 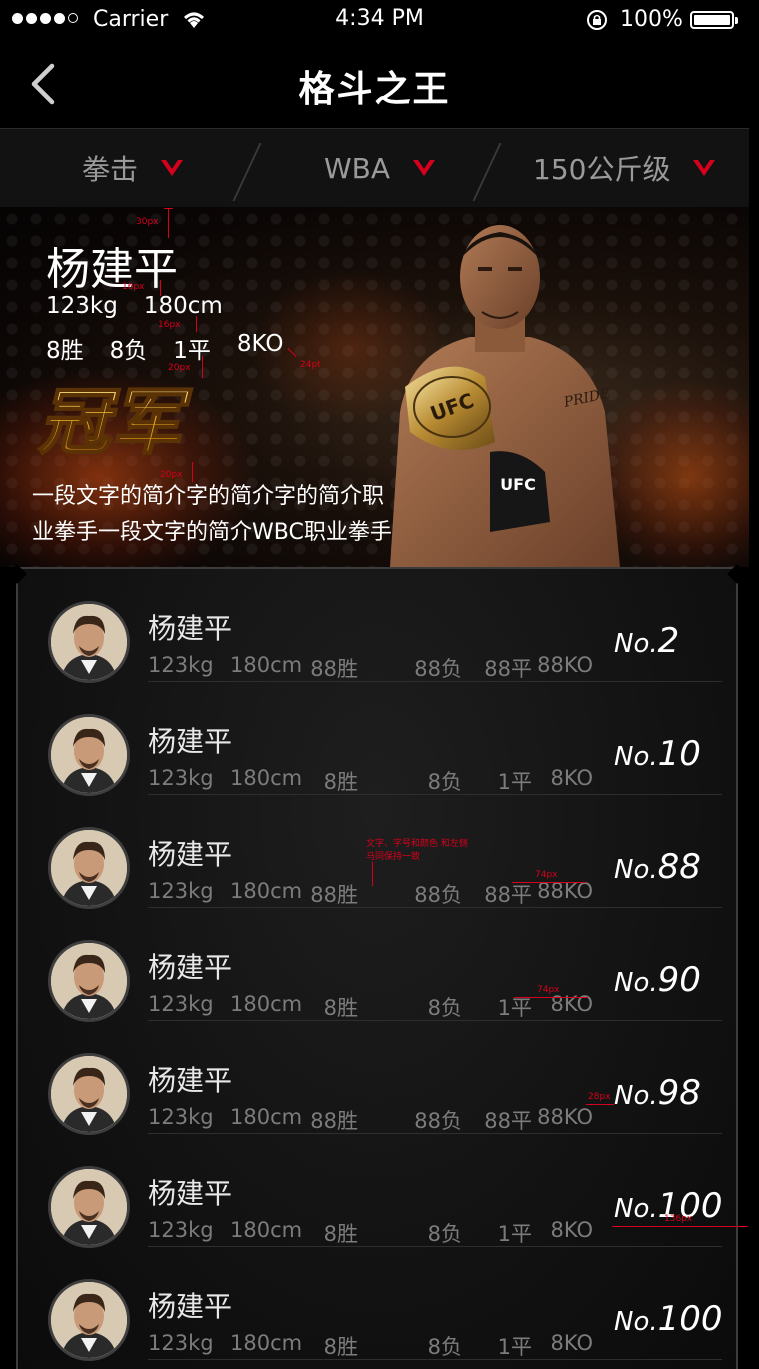 I want to click on rotation-lock-icon, so click(x=597, y=20).